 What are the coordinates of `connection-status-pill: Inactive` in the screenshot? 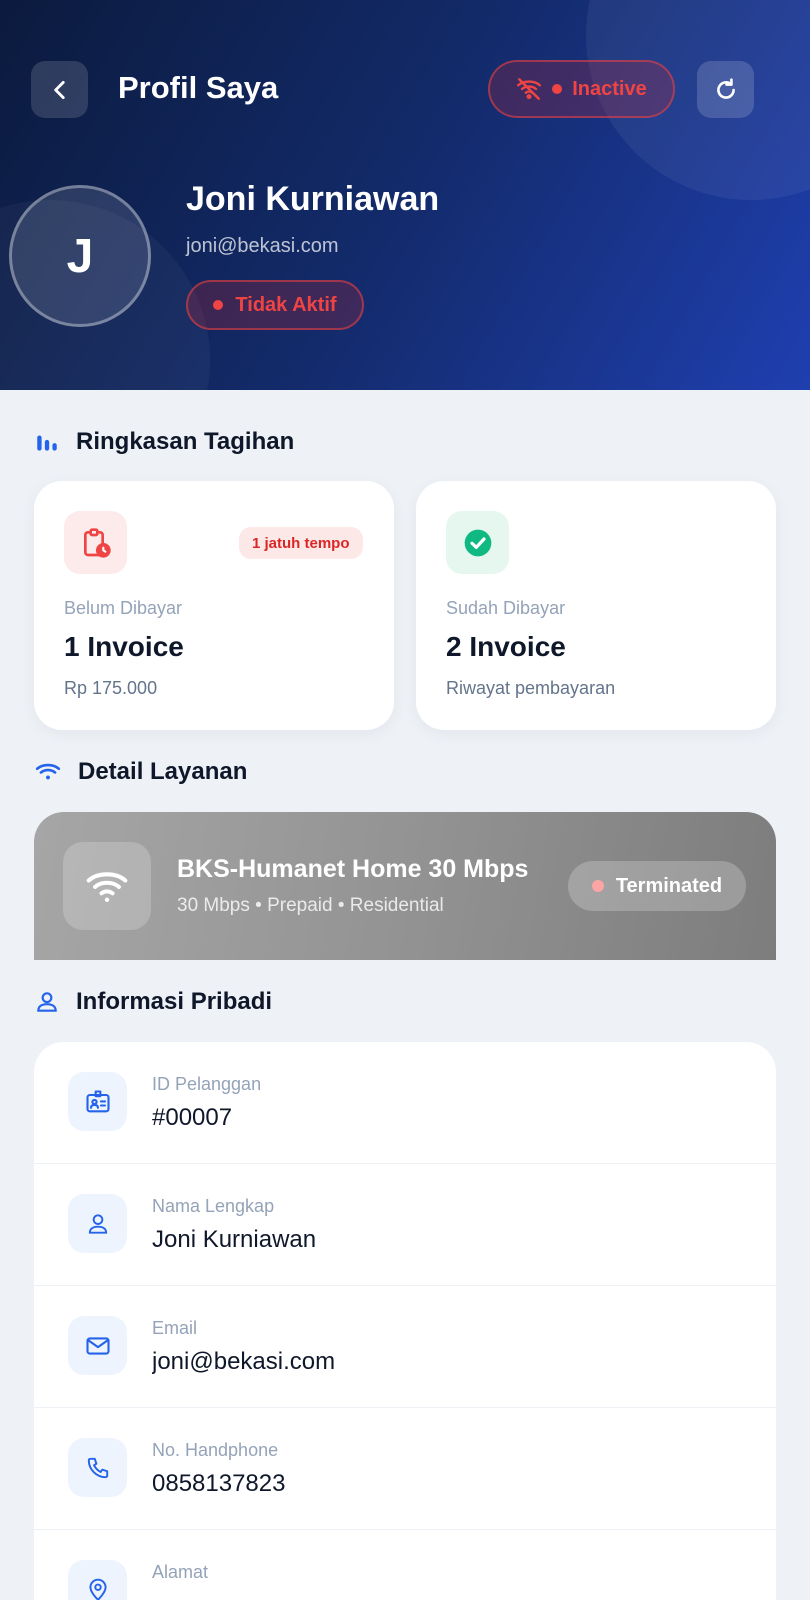 It's located at (581, 89).